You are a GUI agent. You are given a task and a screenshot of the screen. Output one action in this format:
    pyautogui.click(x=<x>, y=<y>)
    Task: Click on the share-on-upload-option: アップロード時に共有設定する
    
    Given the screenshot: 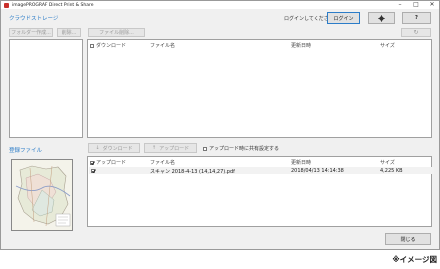 What is the action you would take?
    pyautogui.click(x=241, y=148)
    